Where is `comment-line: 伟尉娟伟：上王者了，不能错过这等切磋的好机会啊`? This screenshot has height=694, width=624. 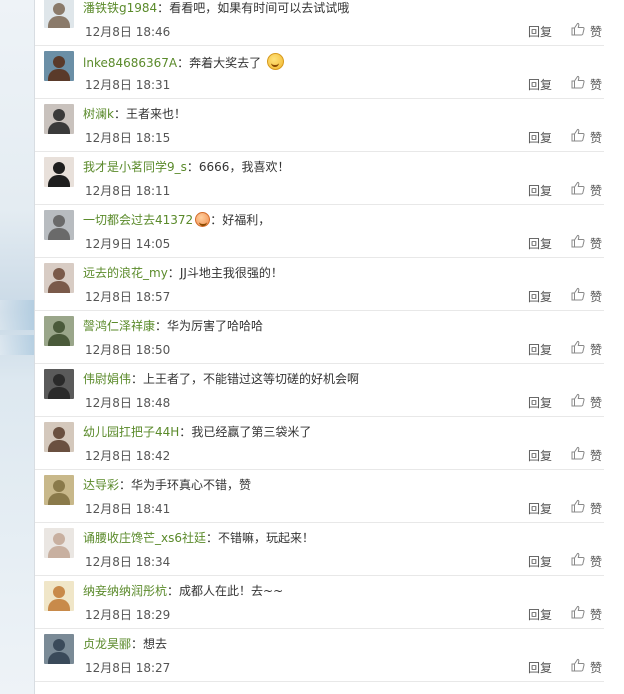 comment-line: 伟尉娟伟：上王者了，不能错过这等切磋的好机会啊 is located at coordinates (333, 379).